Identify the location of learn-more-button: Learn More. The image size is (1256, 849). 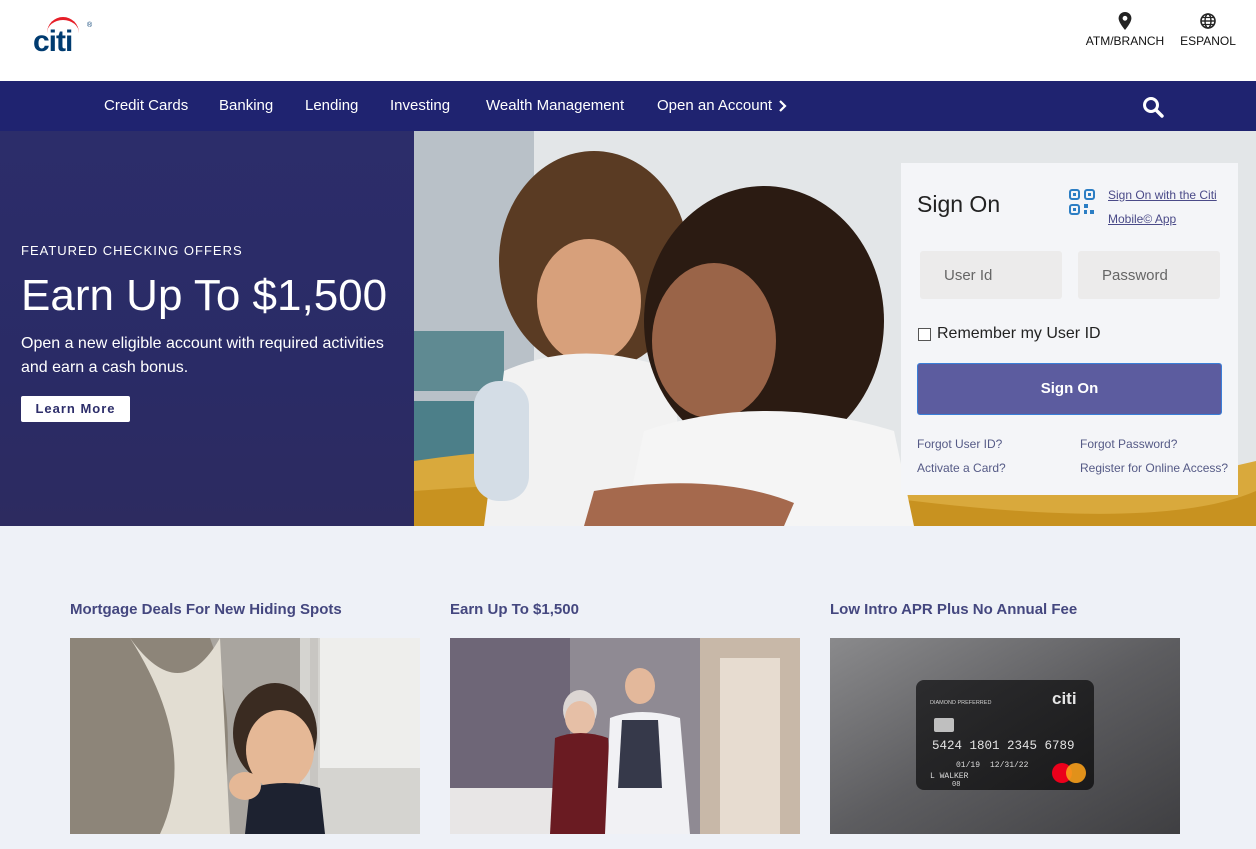
(75, 409).